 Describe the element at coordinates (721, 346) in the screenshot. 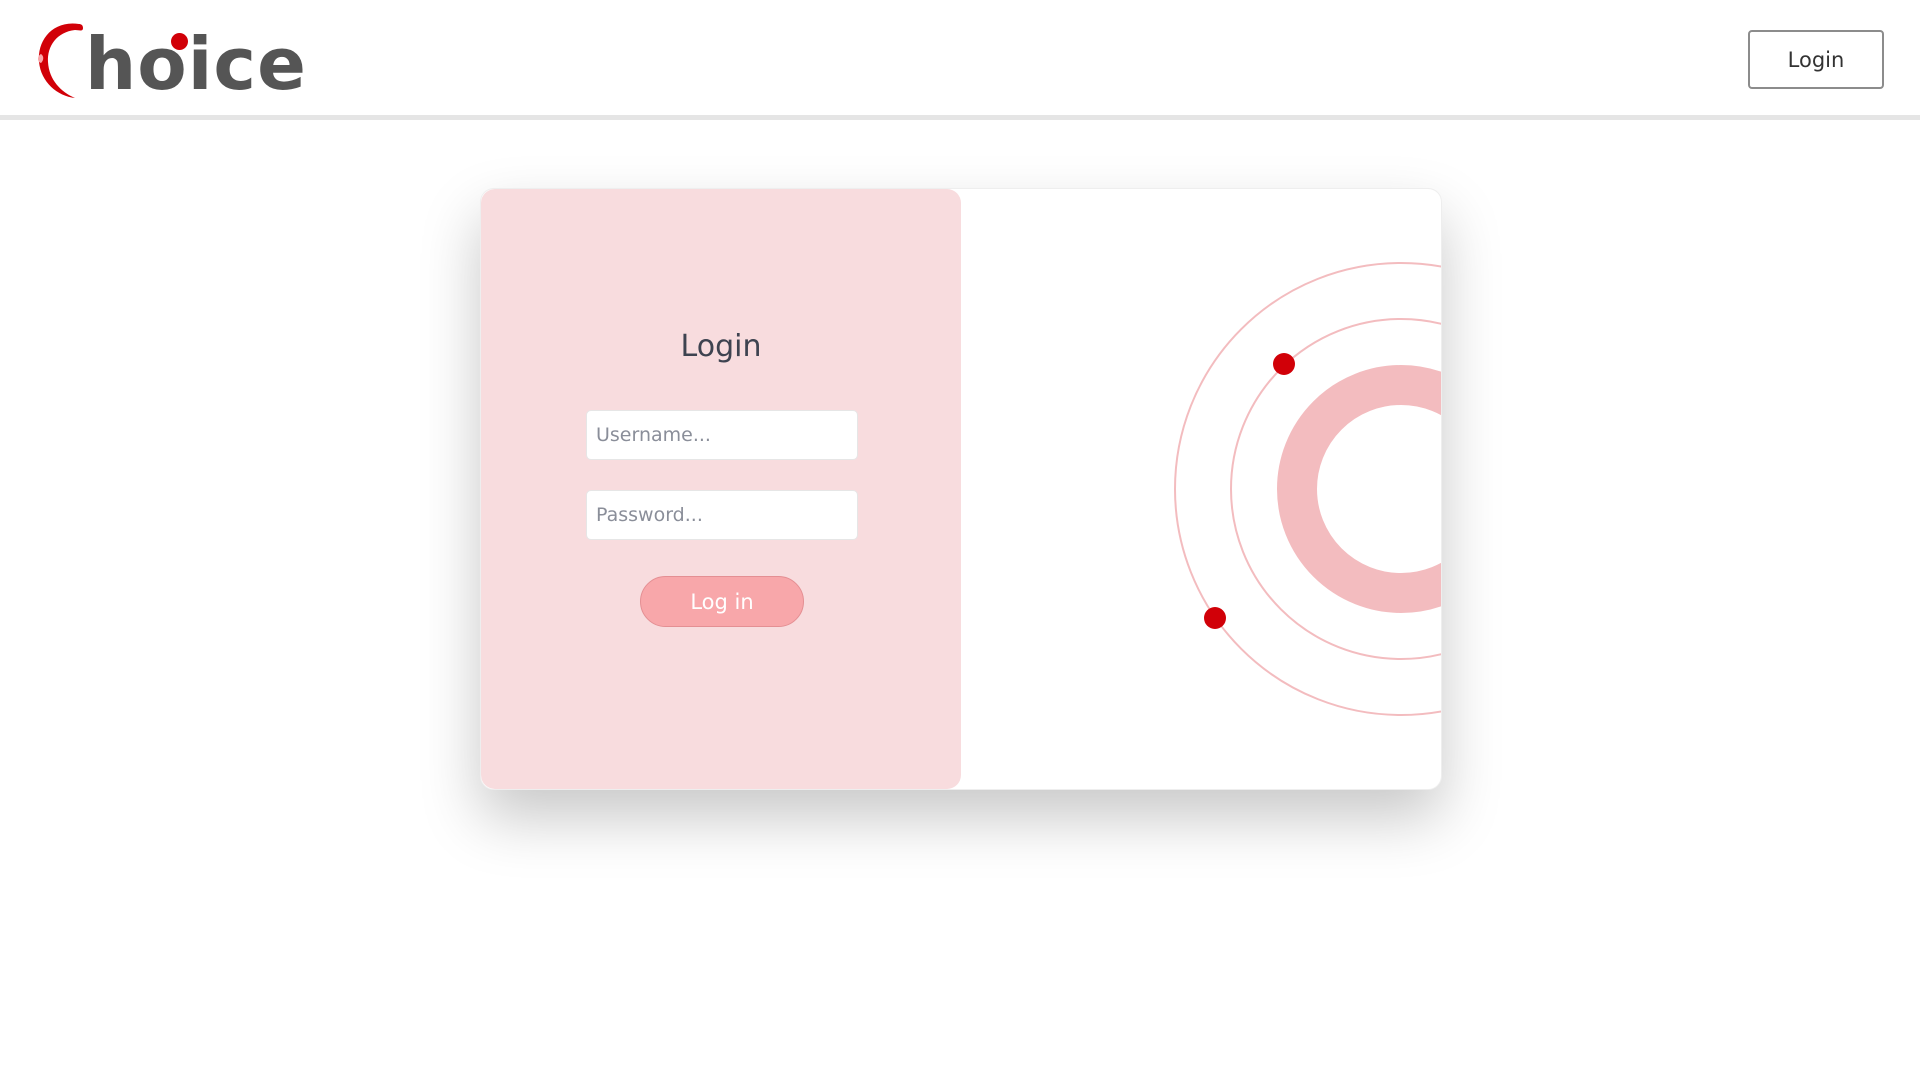

I see `login-title: Login` at that location.